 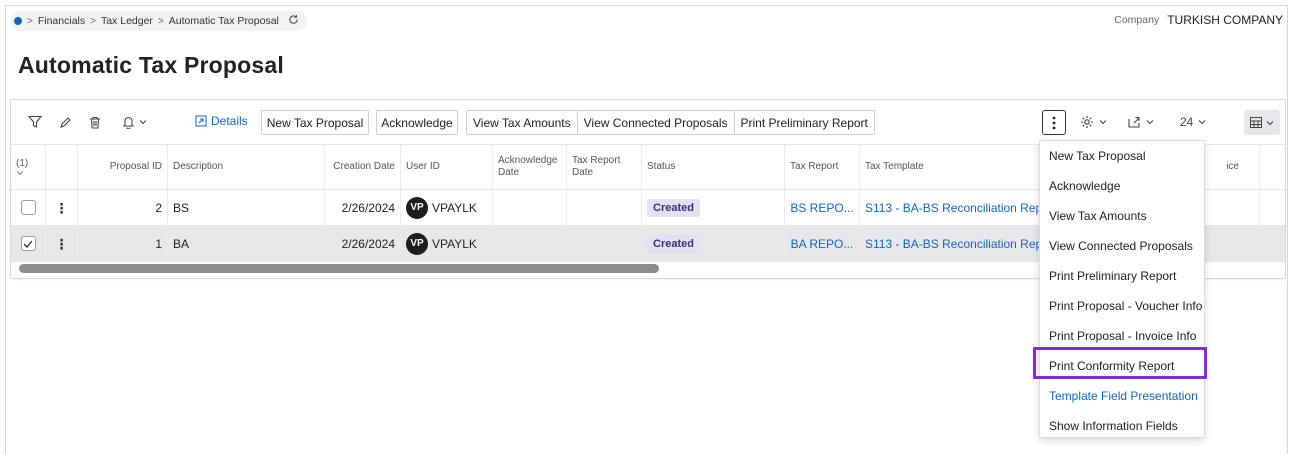 I want to click on checkbox-checked, so click(x=28, y=243).